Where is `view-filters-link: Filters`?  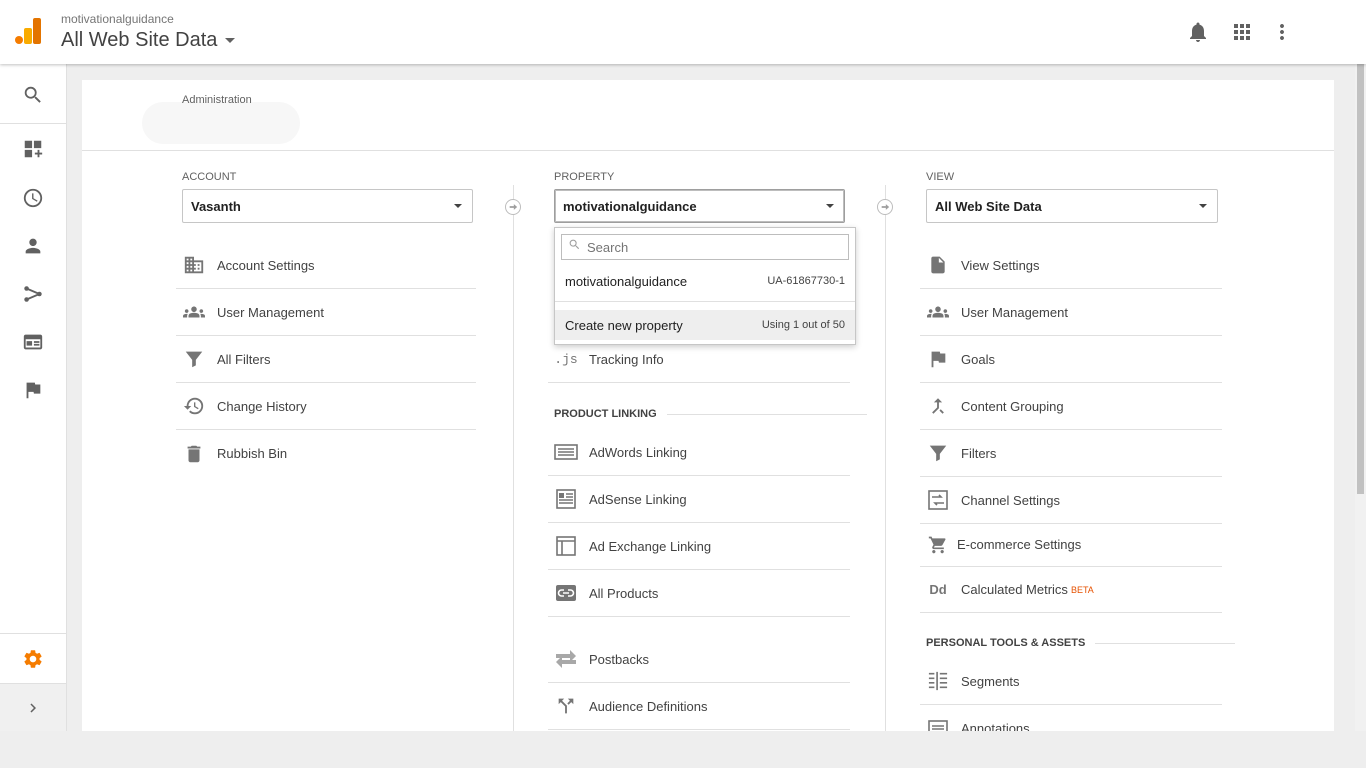
view-filters-link: Filters is located at coordinates (1071, 453).